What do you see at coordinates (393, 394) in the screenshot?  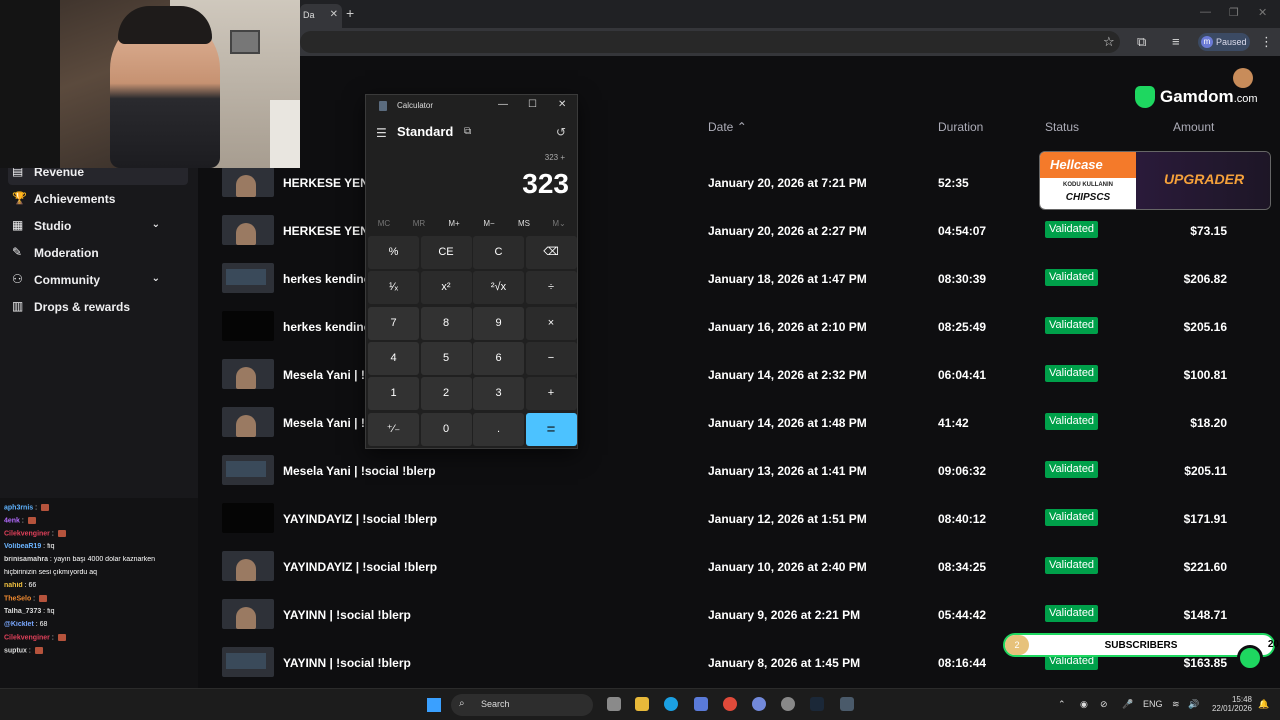 I see `calc-key: 1` at bounding box center [393, 394].